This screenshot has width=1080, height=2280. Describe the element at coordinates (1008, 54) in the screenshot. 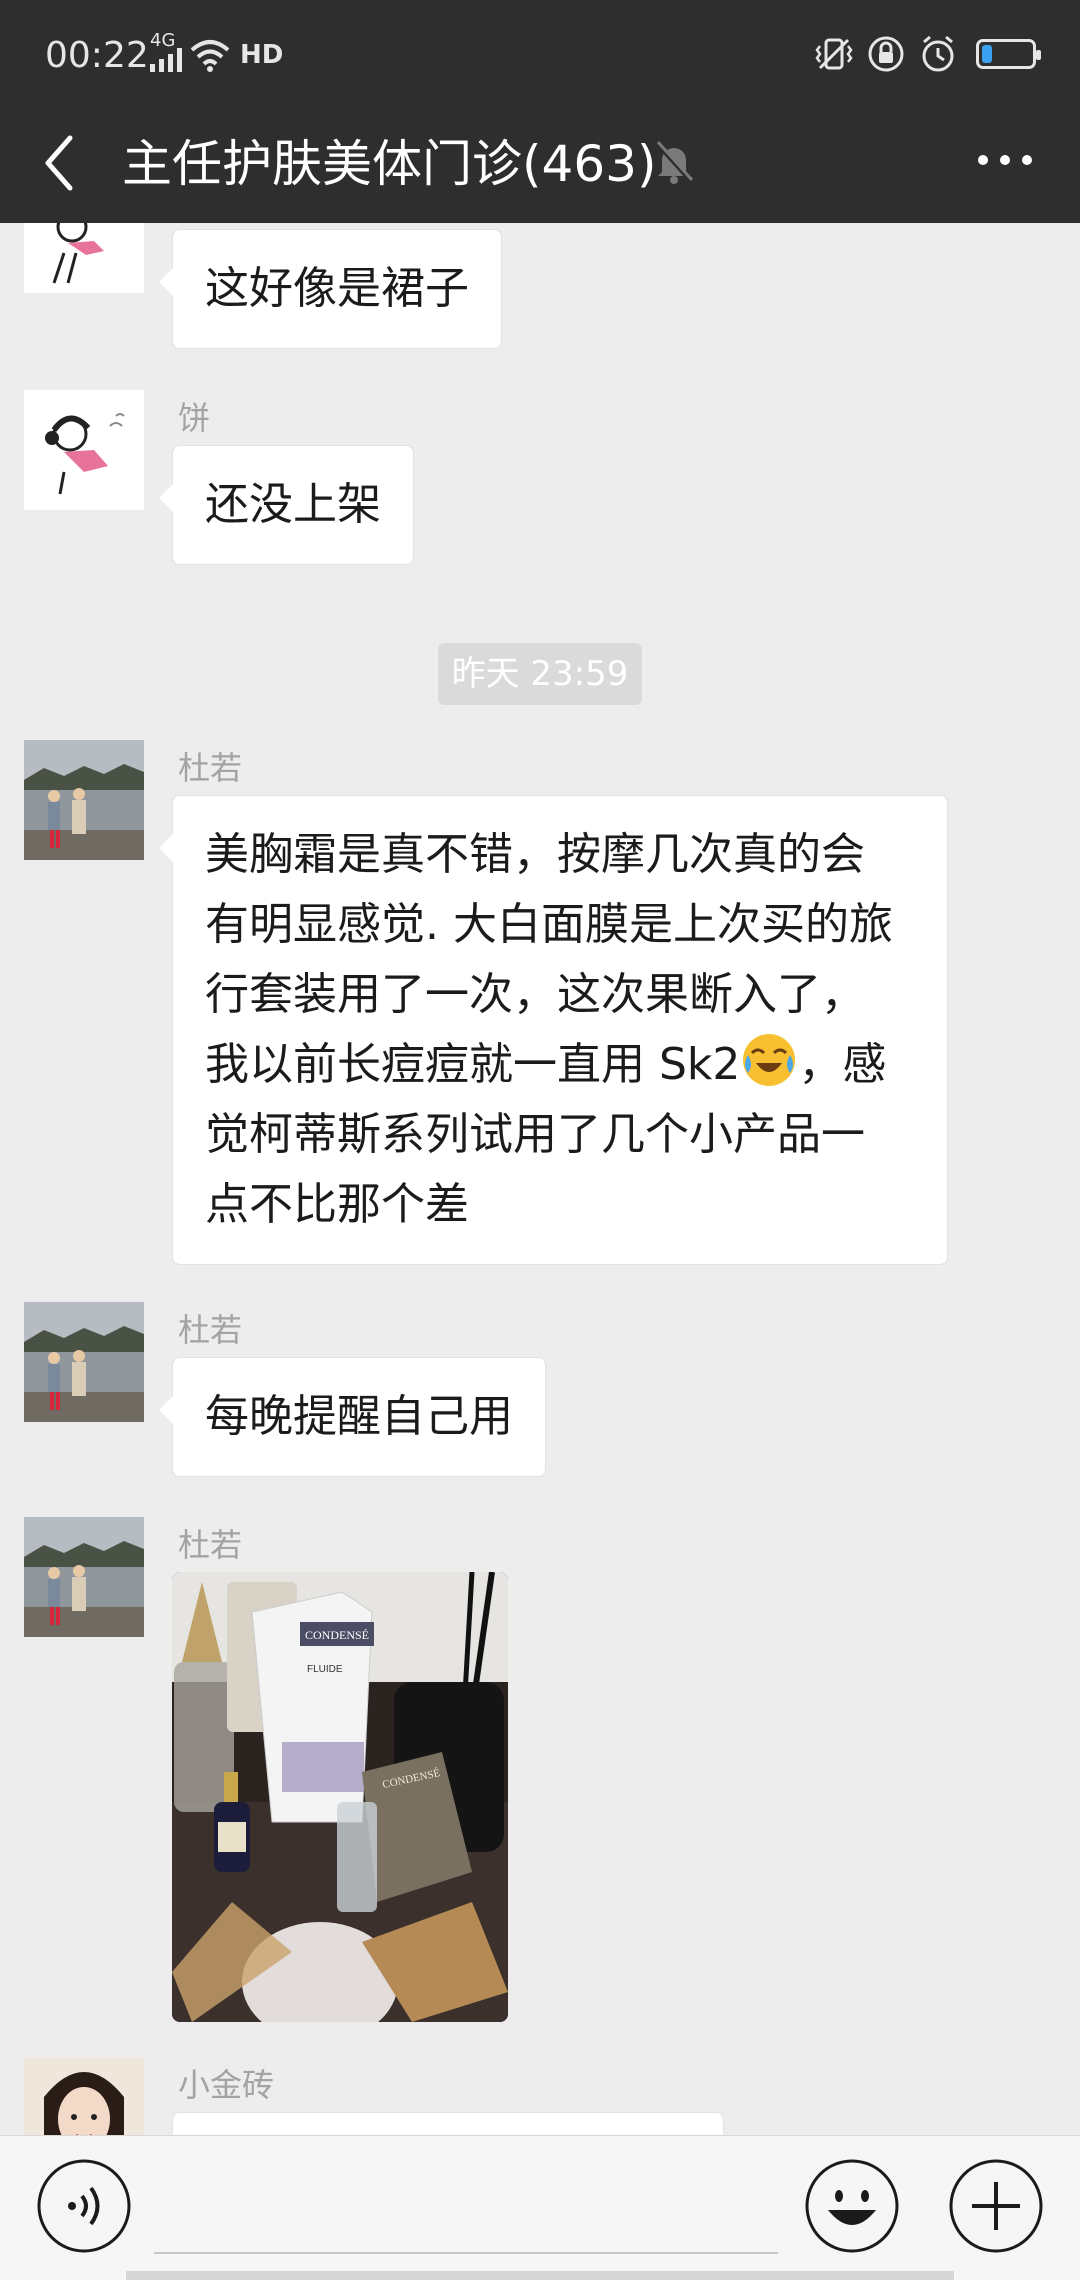

I see `battery-icon` at that location.